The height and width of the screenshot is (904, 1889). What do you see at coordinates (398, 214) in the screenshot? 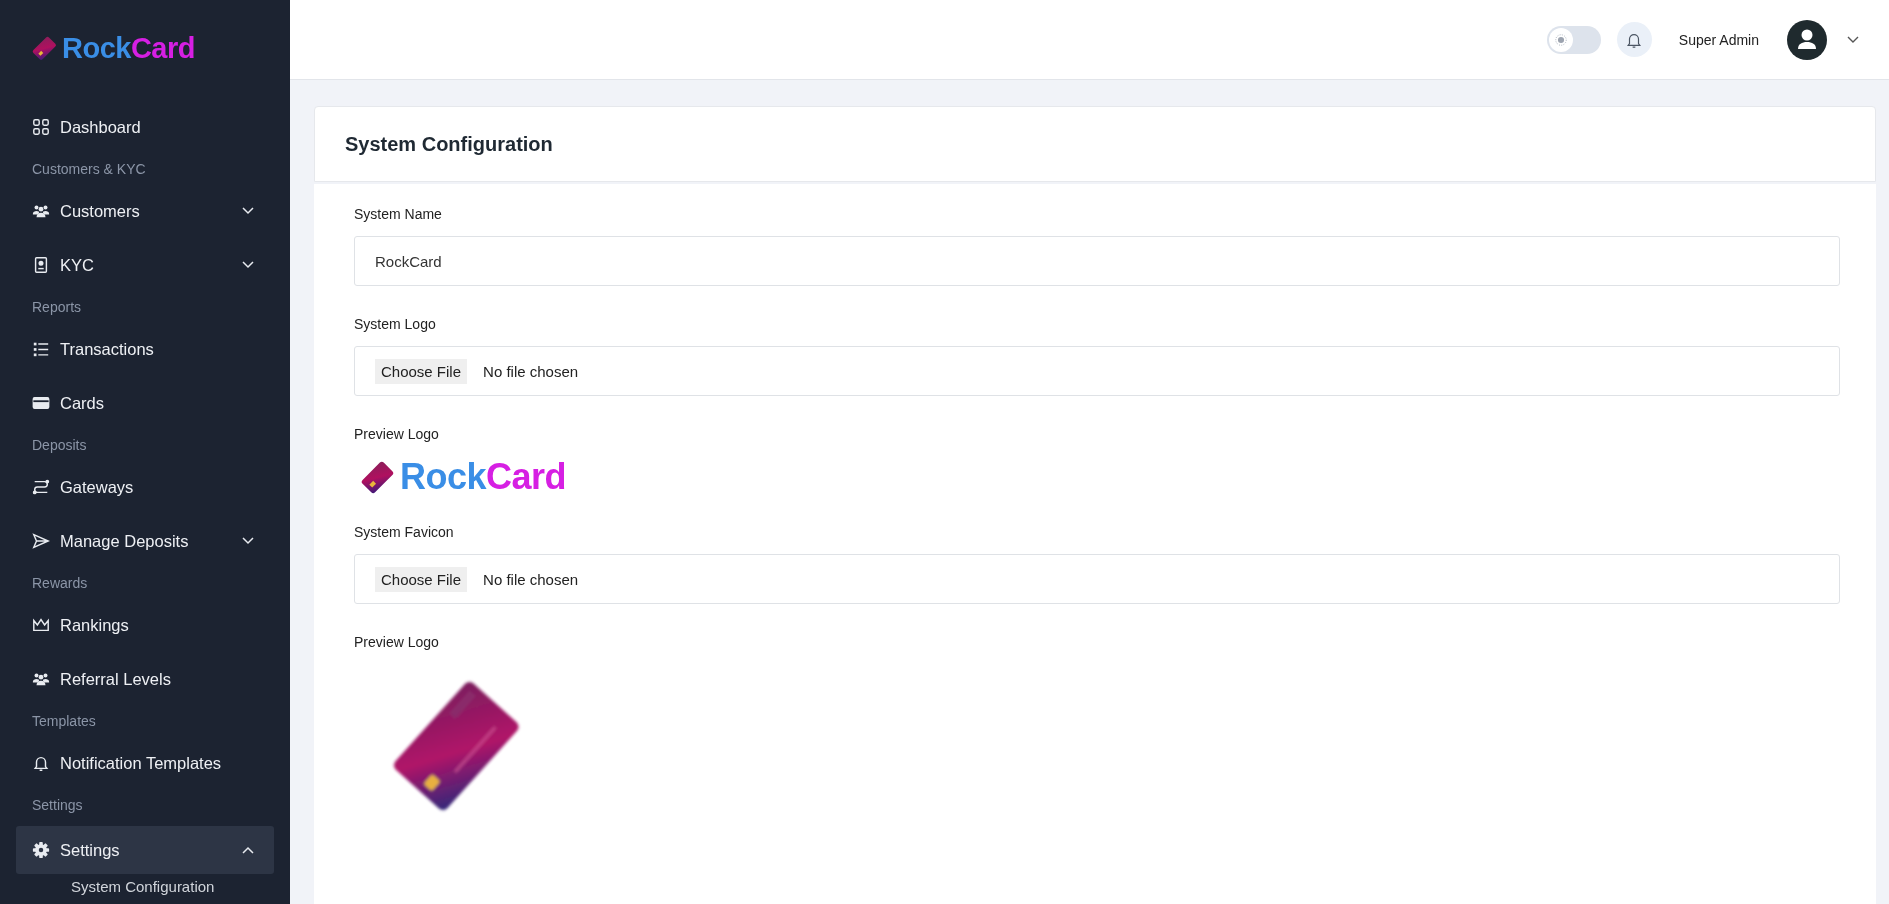
I see `field-label: System Name` at bounding box center [398, 214].